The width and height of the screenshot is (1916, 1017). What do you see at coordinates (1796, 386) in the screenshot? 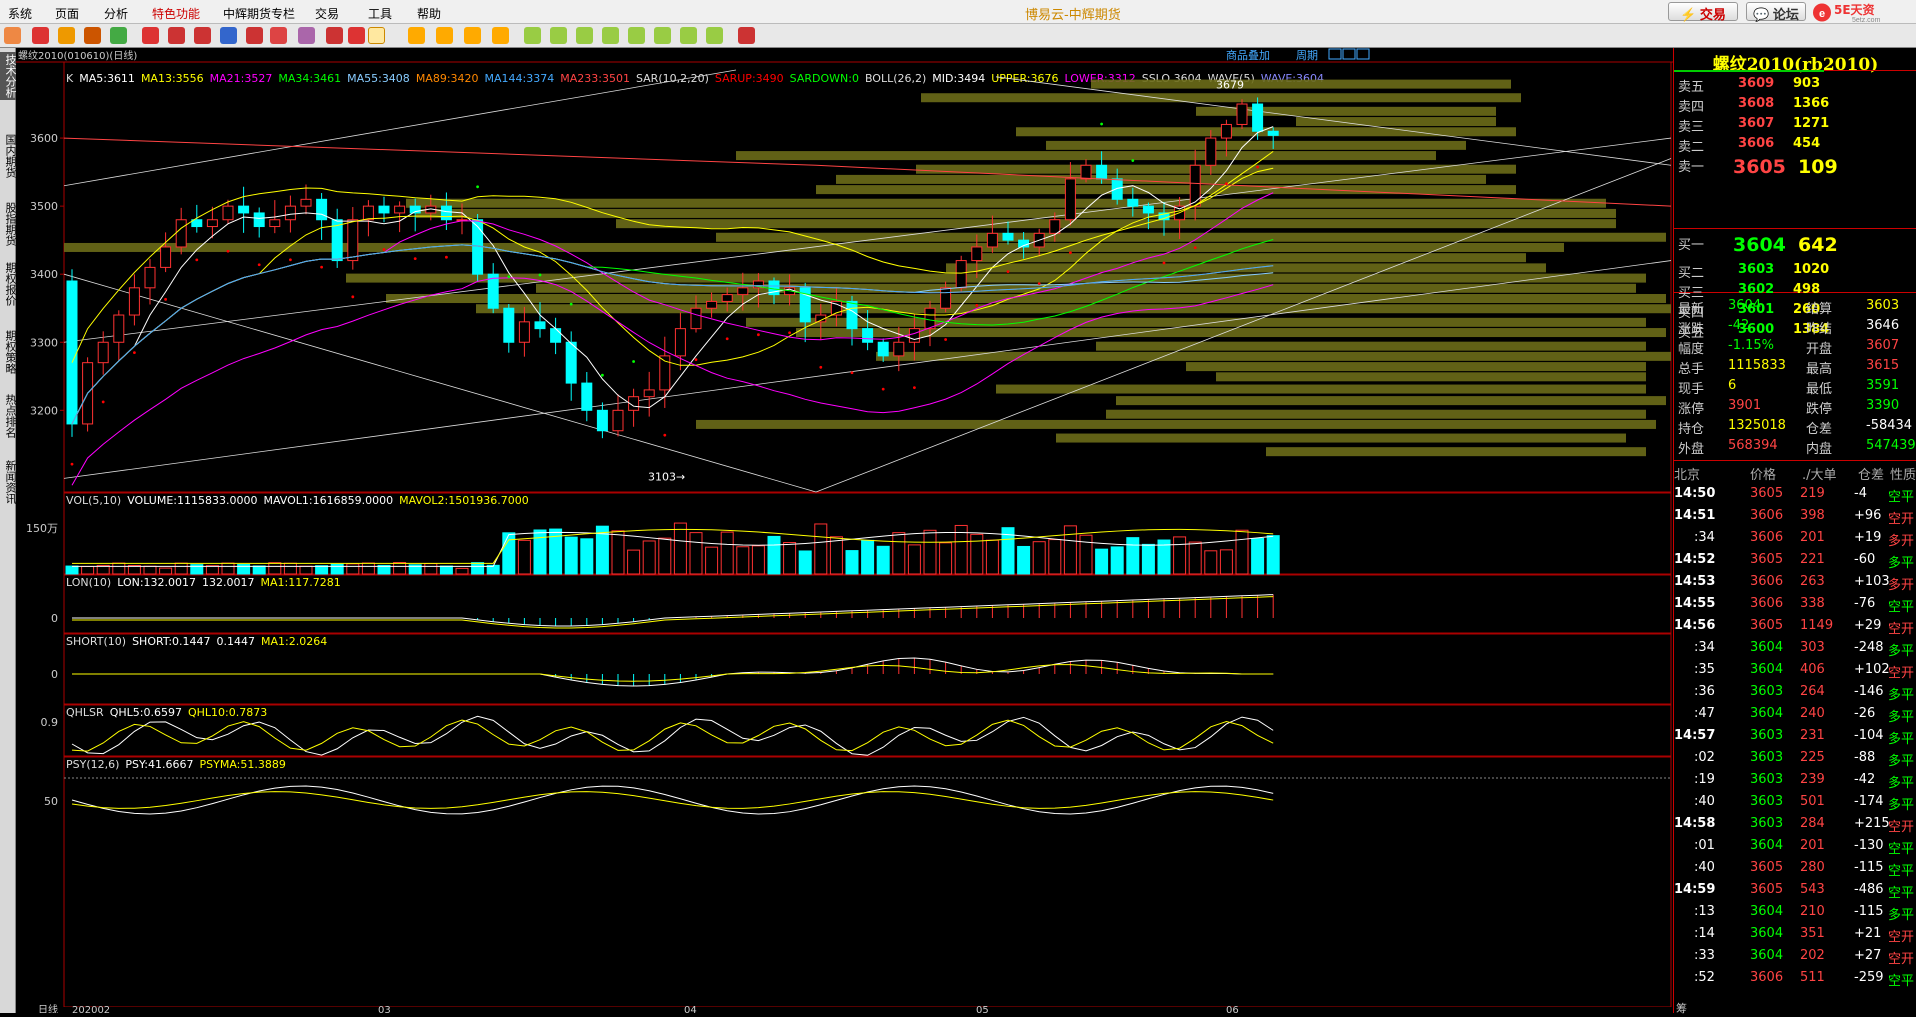
I see `stat-row: 现手 6 最低 3591` at bounding box center [1796, 386].